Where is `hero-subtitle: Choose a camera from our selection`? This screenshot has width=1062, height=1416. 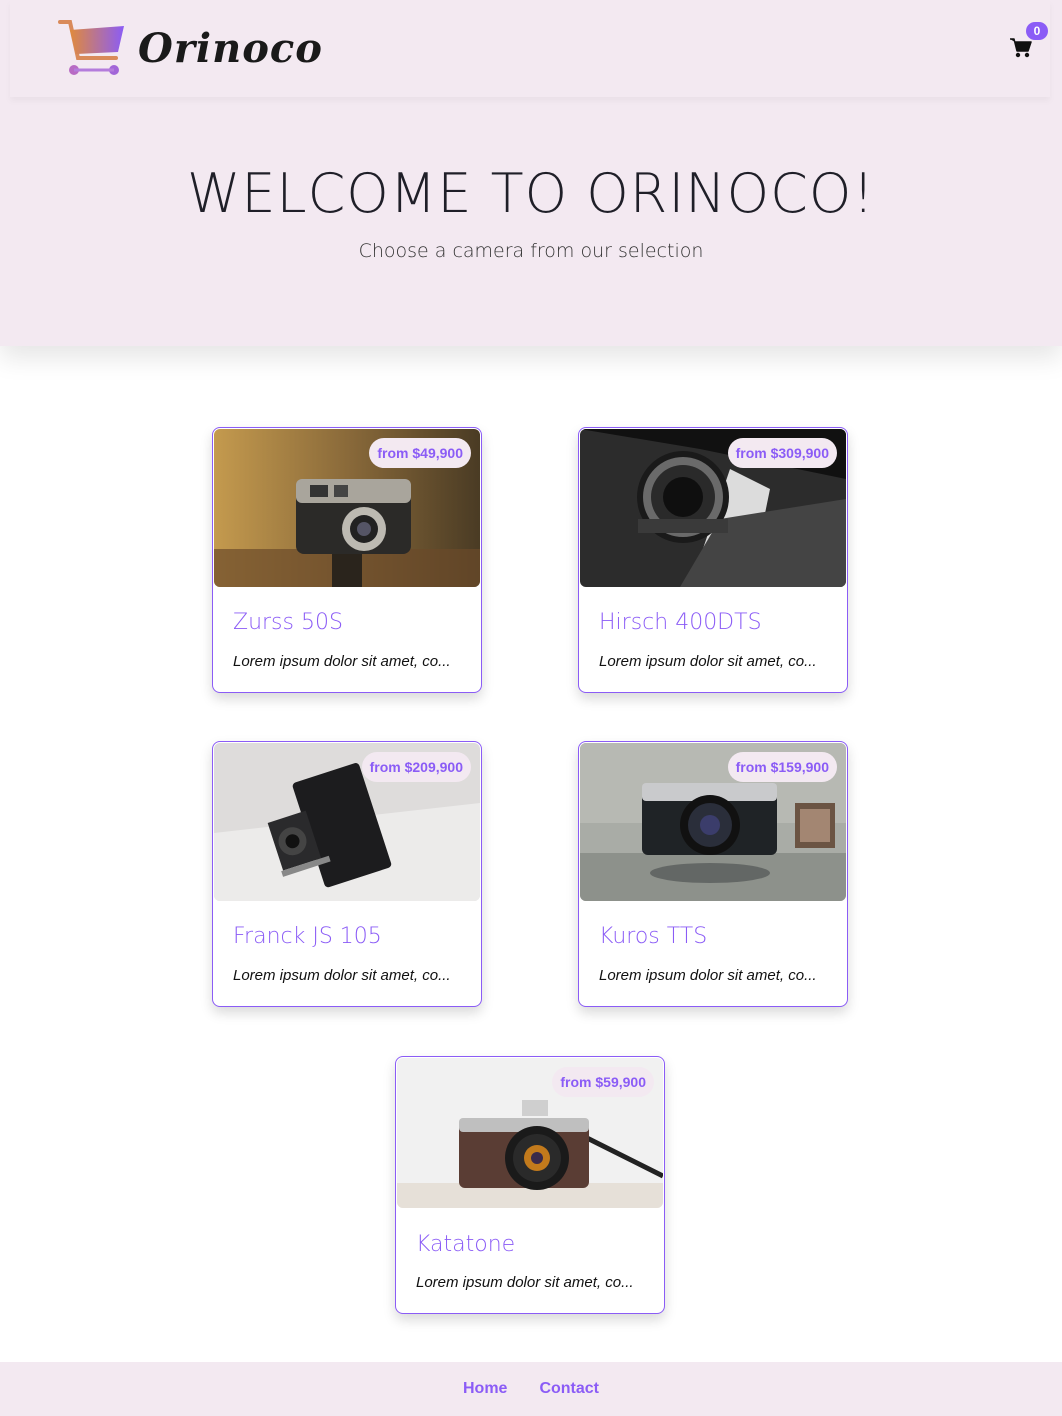 hero-subtitle: Choose a camera from our selection is located at coordinates (531, 251).